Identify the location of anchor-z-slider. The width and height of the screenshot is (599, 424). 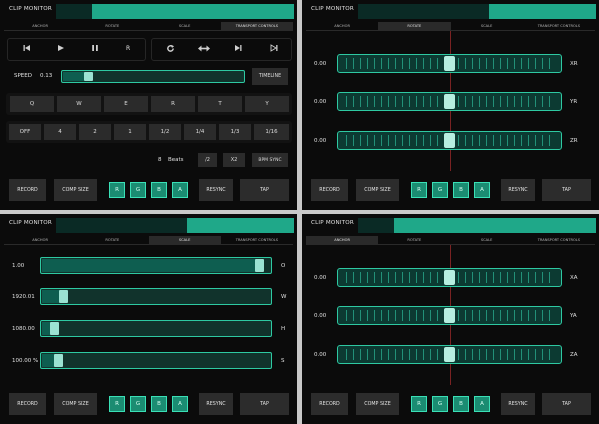
(449, 354).